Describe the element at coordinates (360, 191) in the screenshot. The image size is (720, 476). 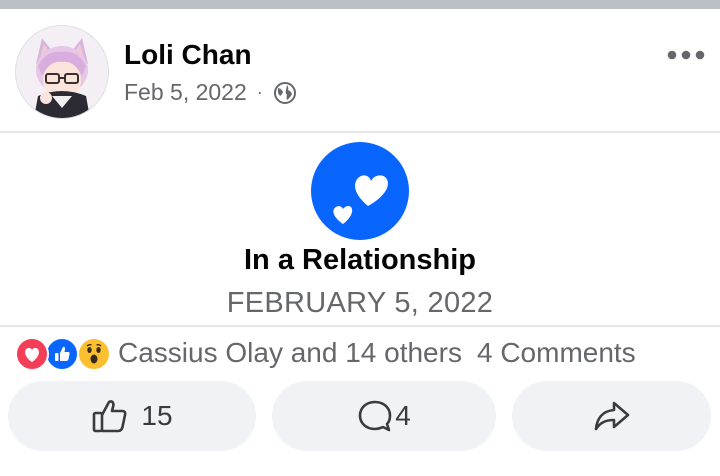
I see `hearts-icon` at that location.